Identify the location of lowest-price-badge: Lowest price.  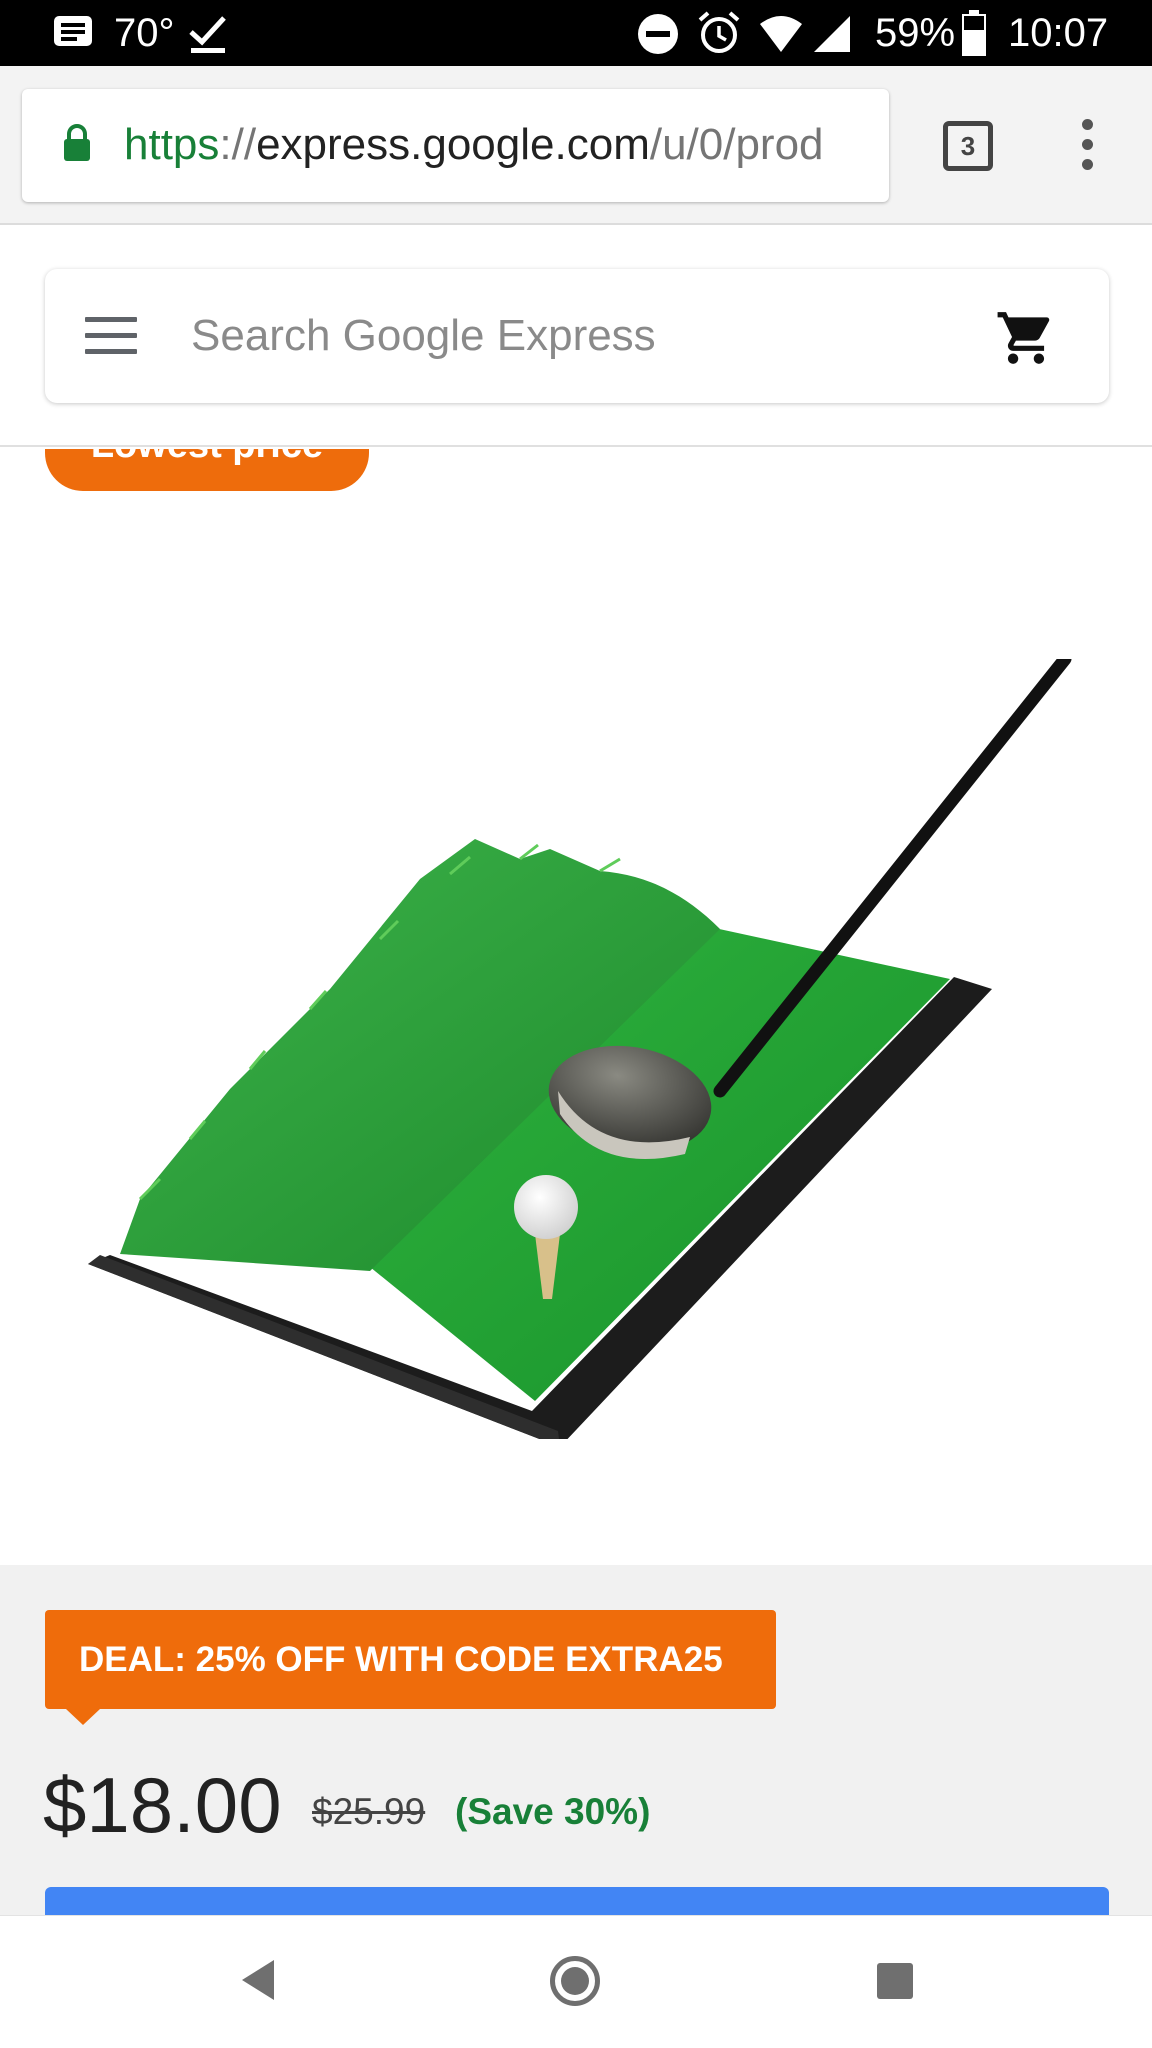
(207, 470).